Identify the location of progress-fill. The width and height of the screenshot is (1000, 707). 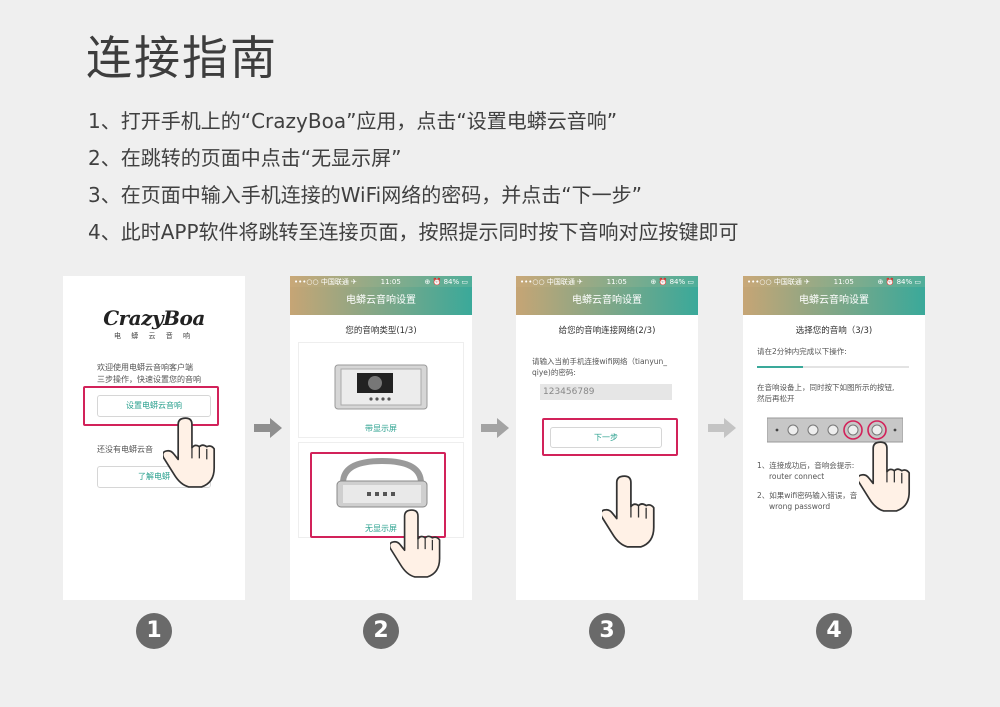
(780, 367).